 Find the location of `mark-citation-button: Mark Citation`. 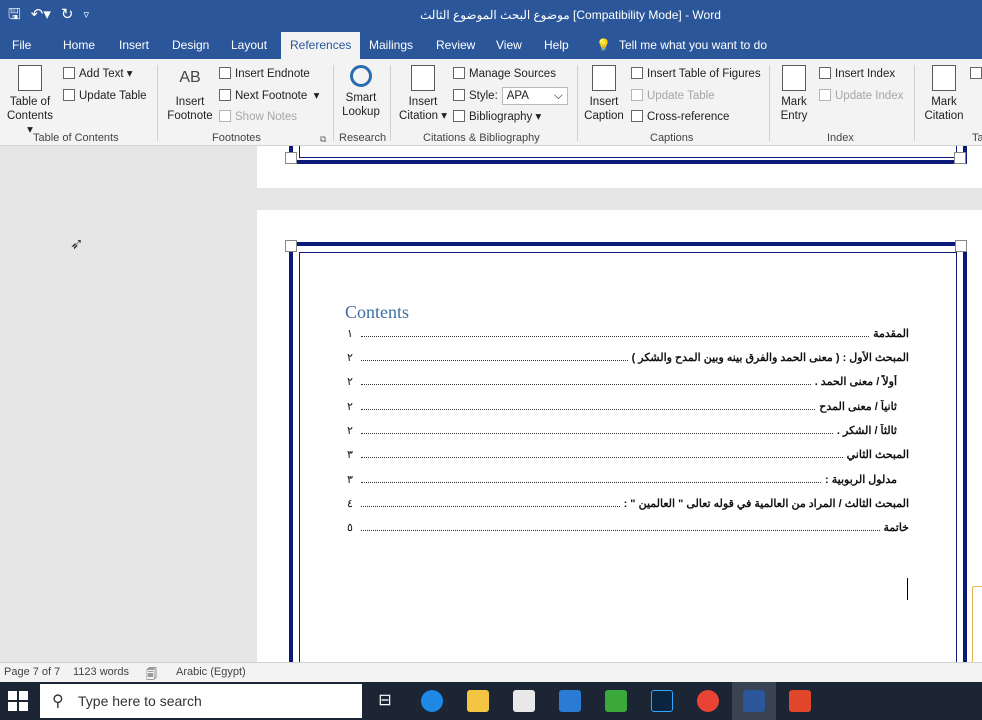

mark-citation-button: Mark Citation is located at coordinates (944, 94).